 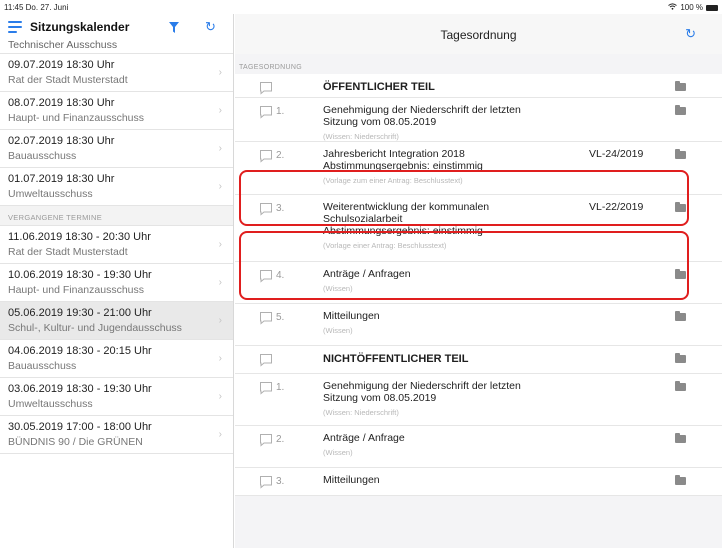 I want to click on agenda-item-number: 1., so click(x=280, y=387).